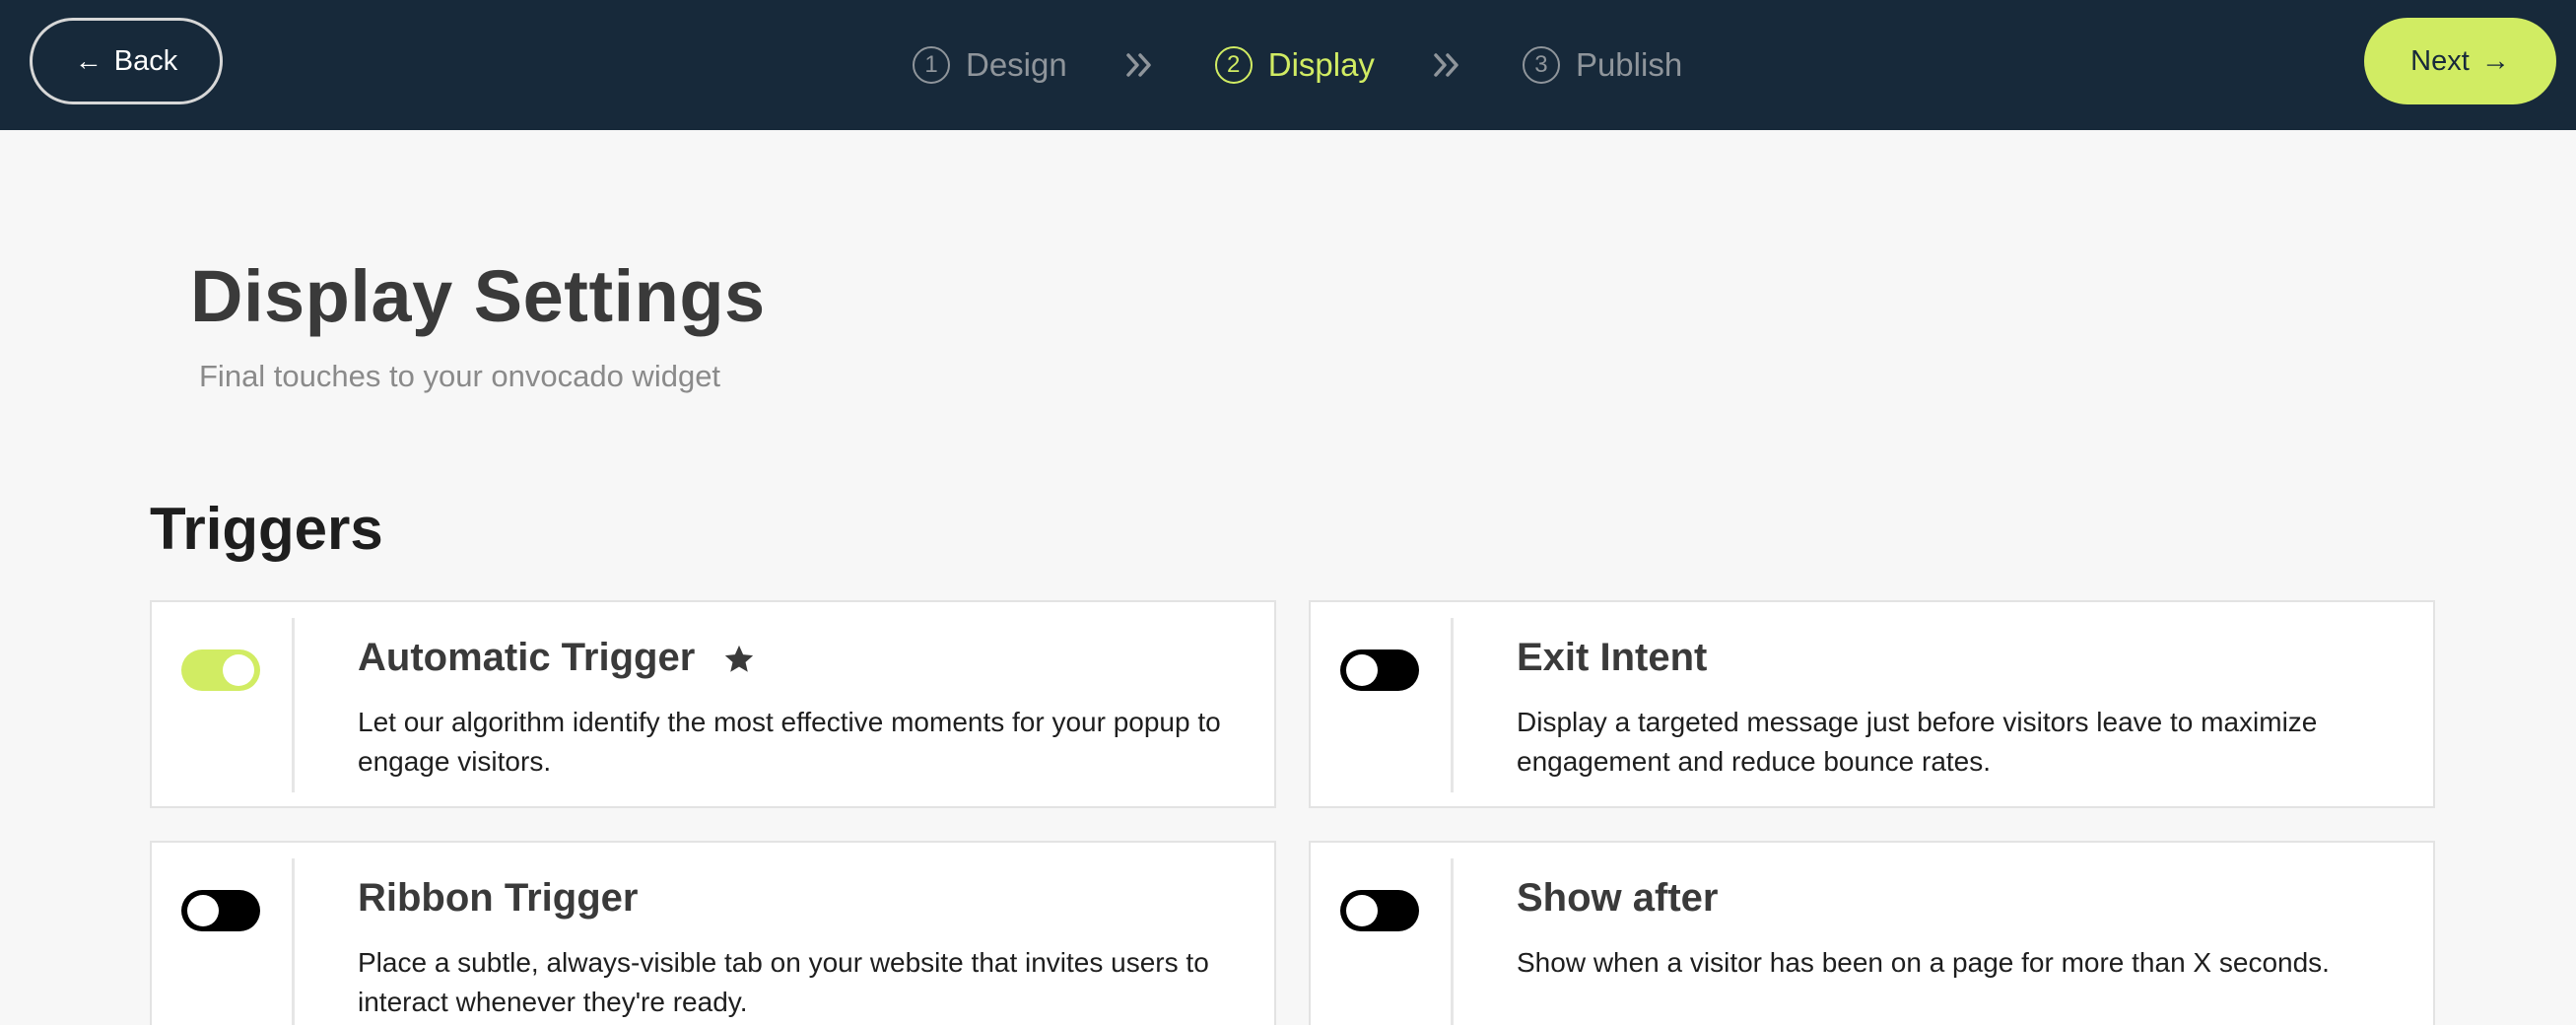 The width and height of the screenshot is (2576, 1025). What do you see at coordinates (1541, 65) in the screenshot?
I see `step-number: 3` at bounding box center [1541, 65].